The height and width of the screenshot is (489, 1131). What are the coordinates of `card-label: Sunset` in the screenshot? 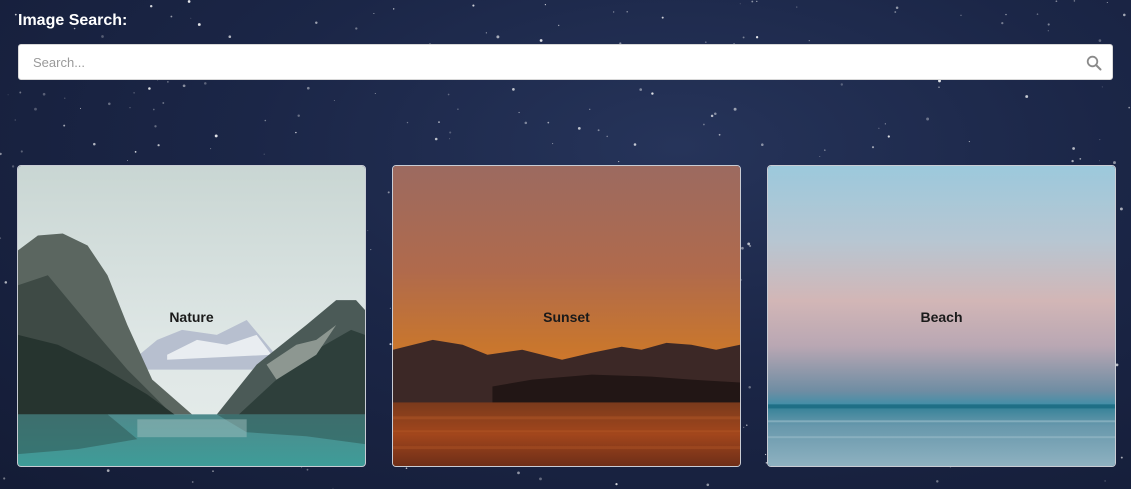 It's located at (566, 317).